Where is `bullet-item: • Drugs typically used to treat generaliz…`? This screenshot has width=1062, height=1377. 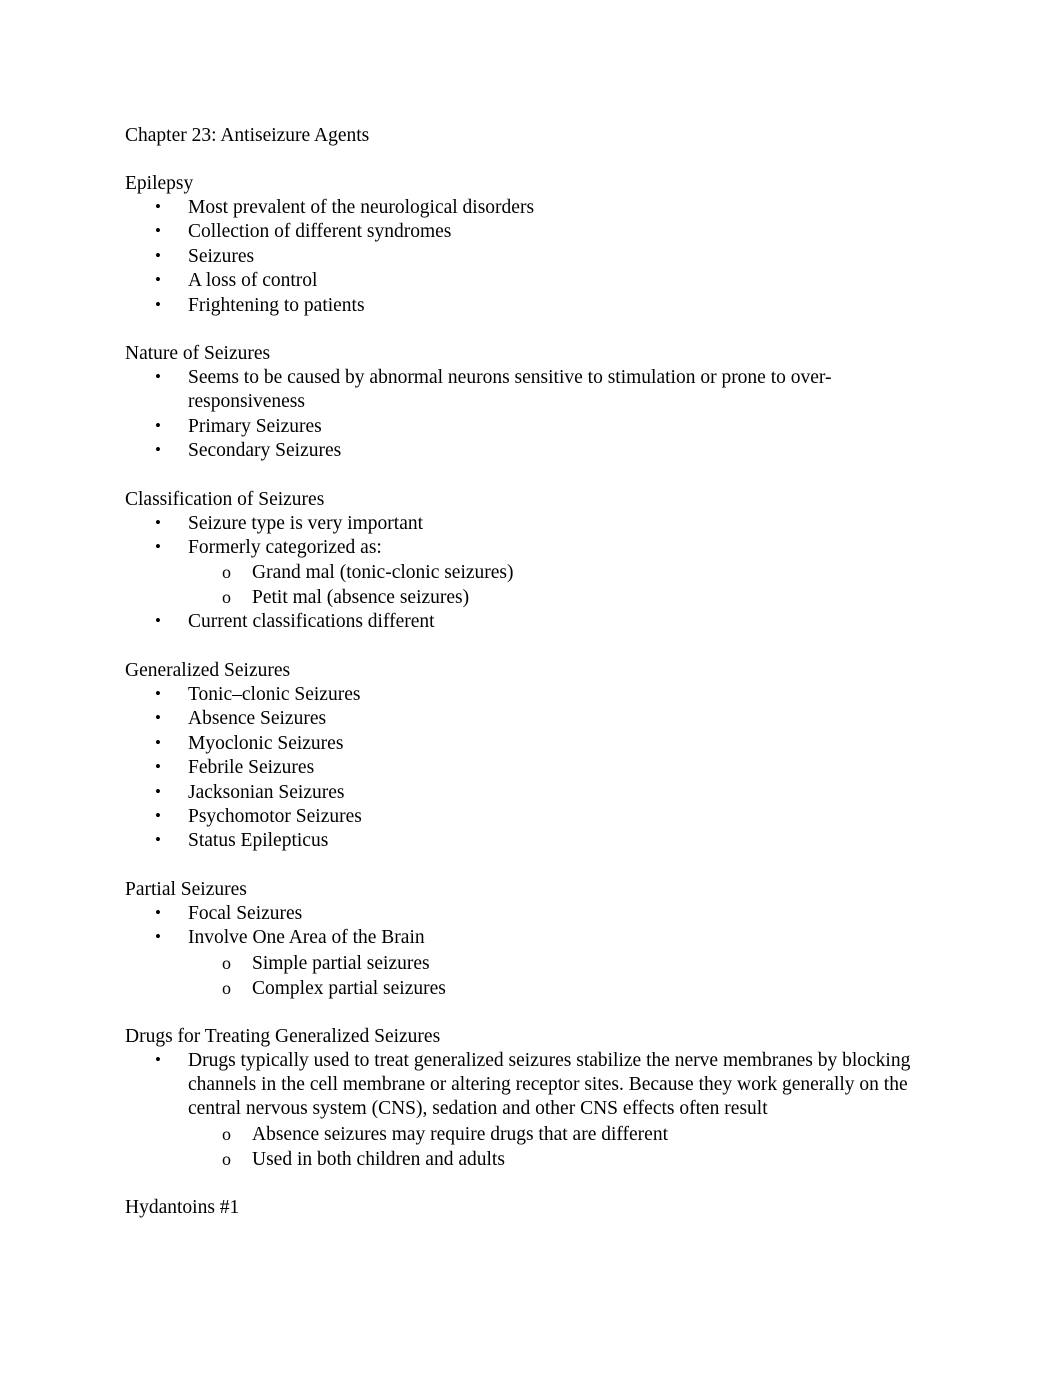 bullet-item: • Drugs typically used to treat generaliz… is located at coordinates (520, 1085).